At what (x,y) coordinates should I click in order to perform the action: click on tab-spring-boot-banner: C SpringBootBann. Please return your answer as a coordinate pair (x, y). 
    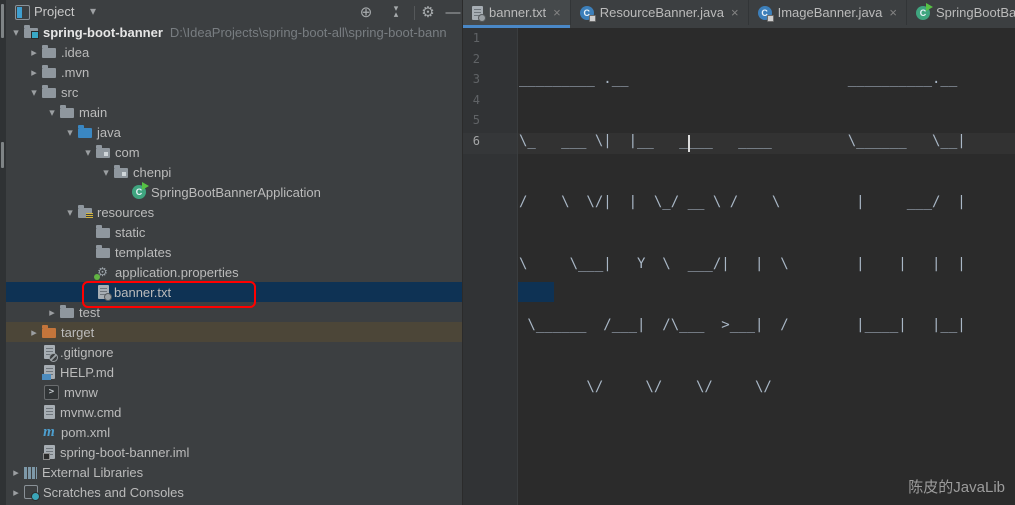
    Looking at the image, I should click on (961, 12).